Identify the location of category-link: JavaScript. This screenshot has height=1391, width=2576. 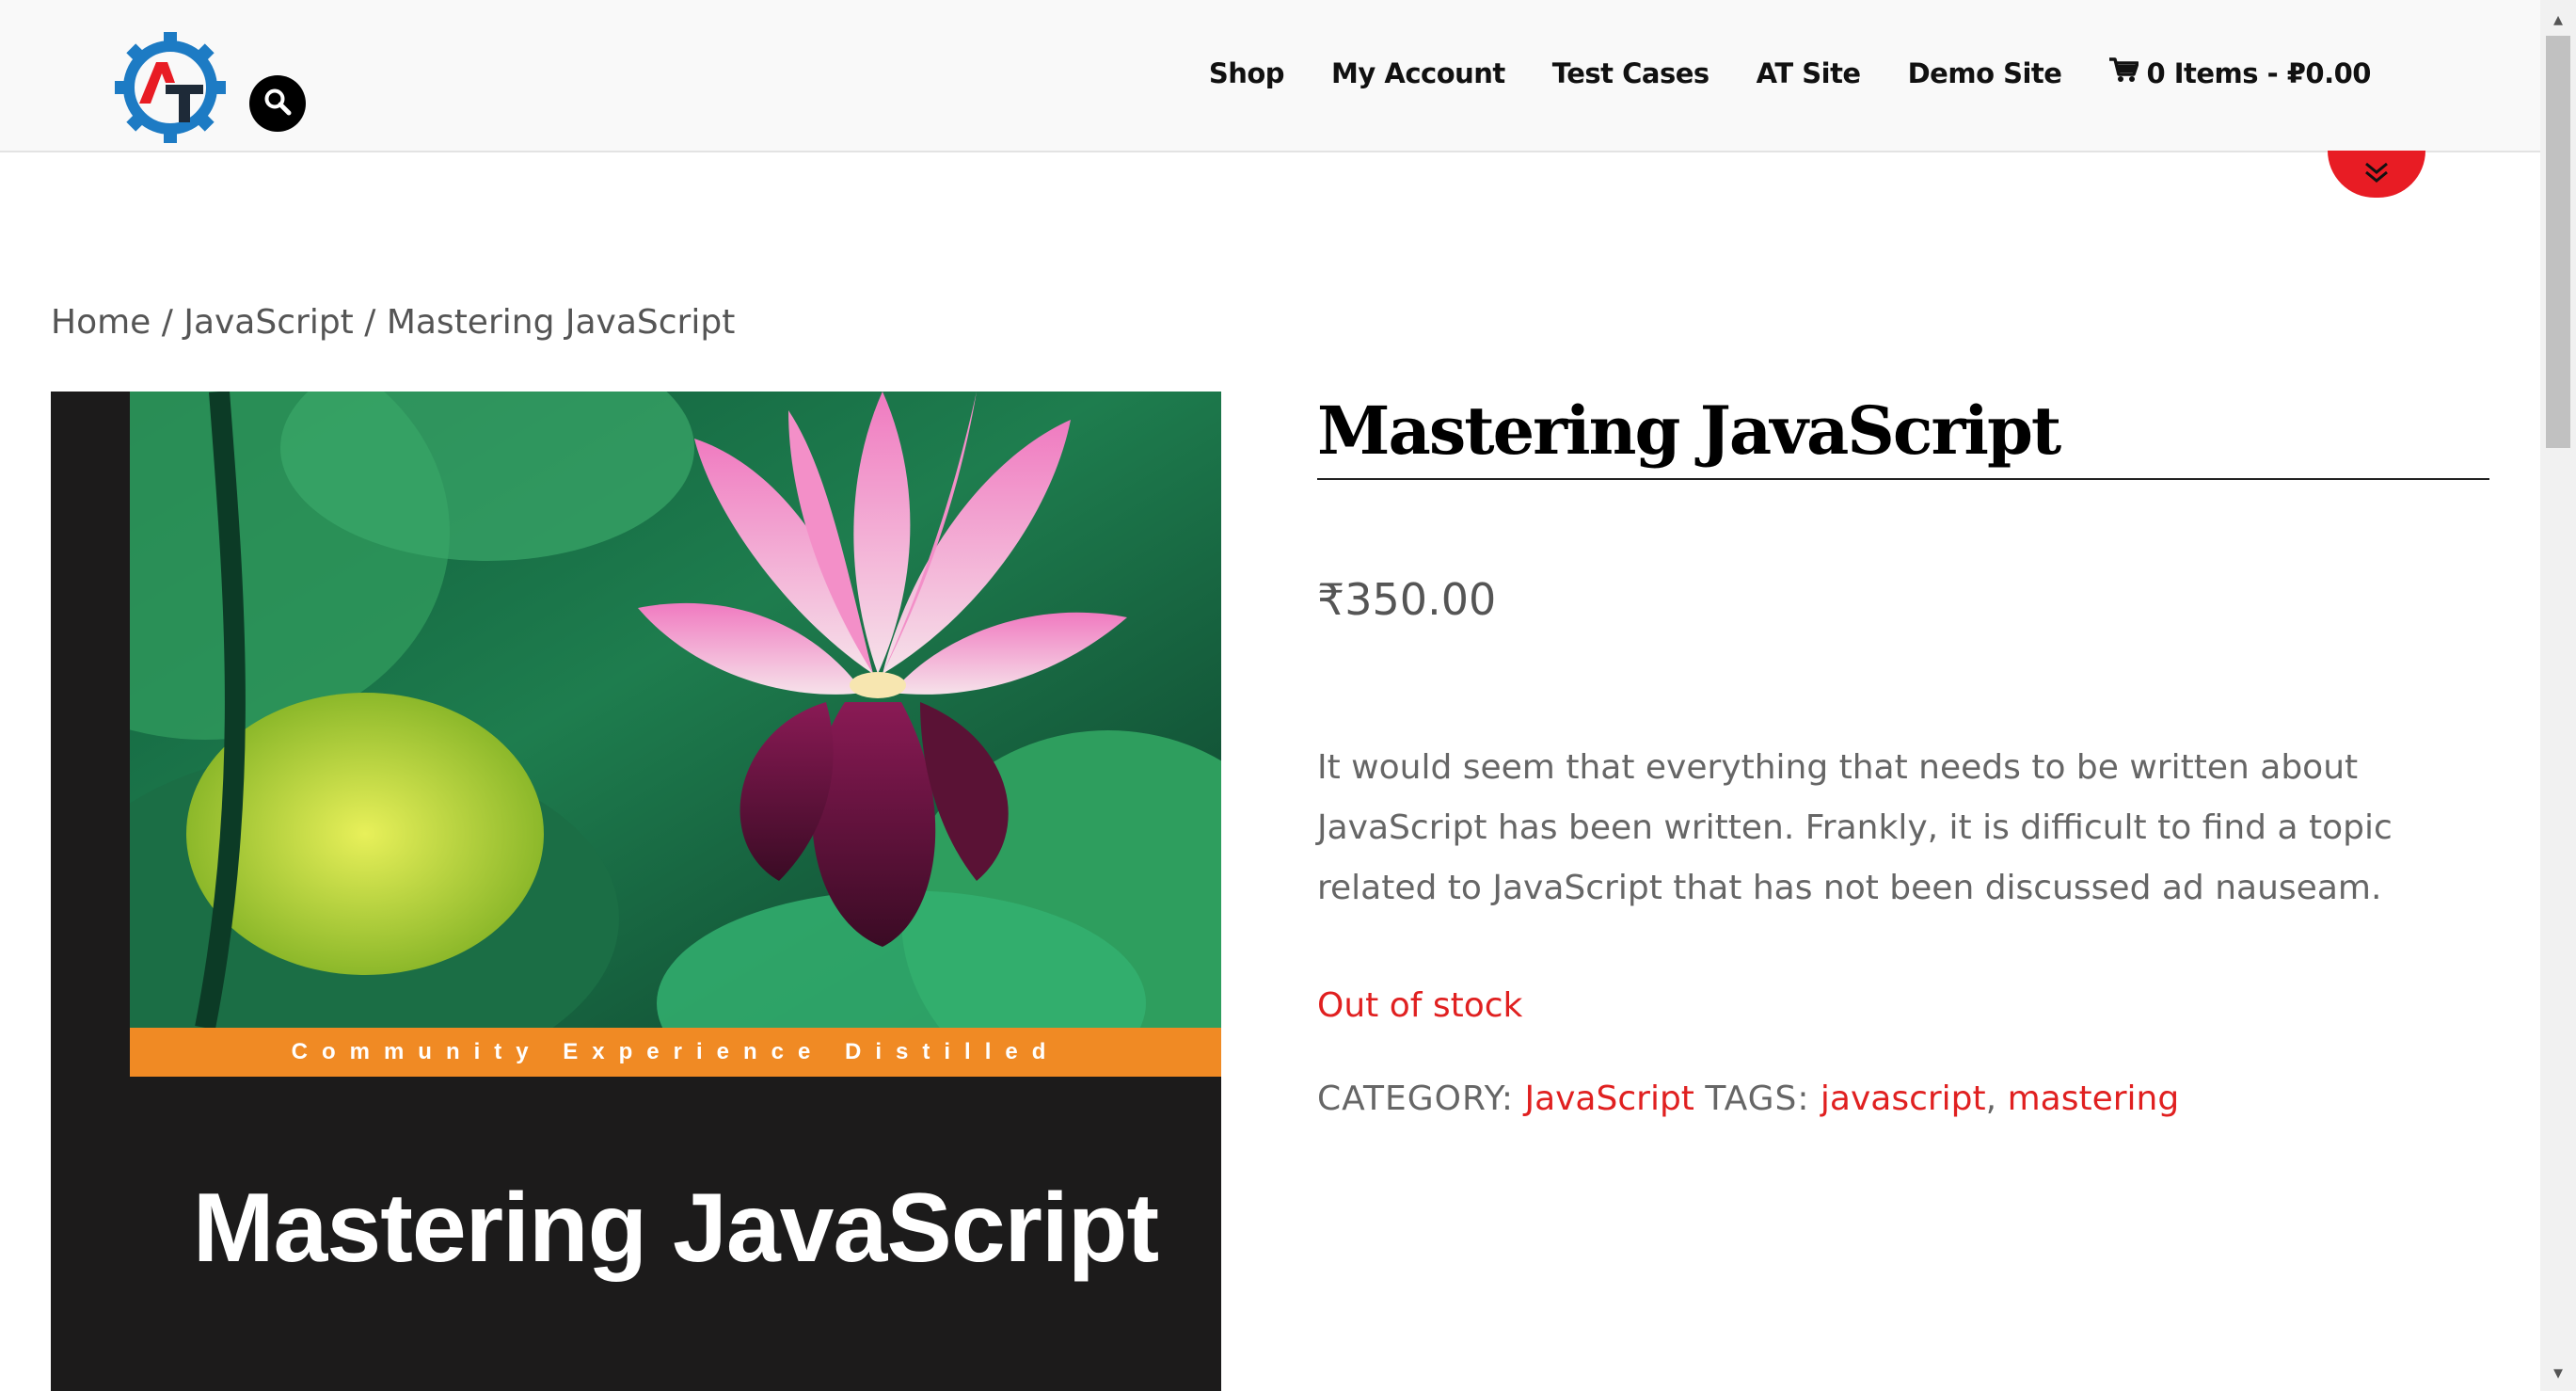
(1608, 1099).